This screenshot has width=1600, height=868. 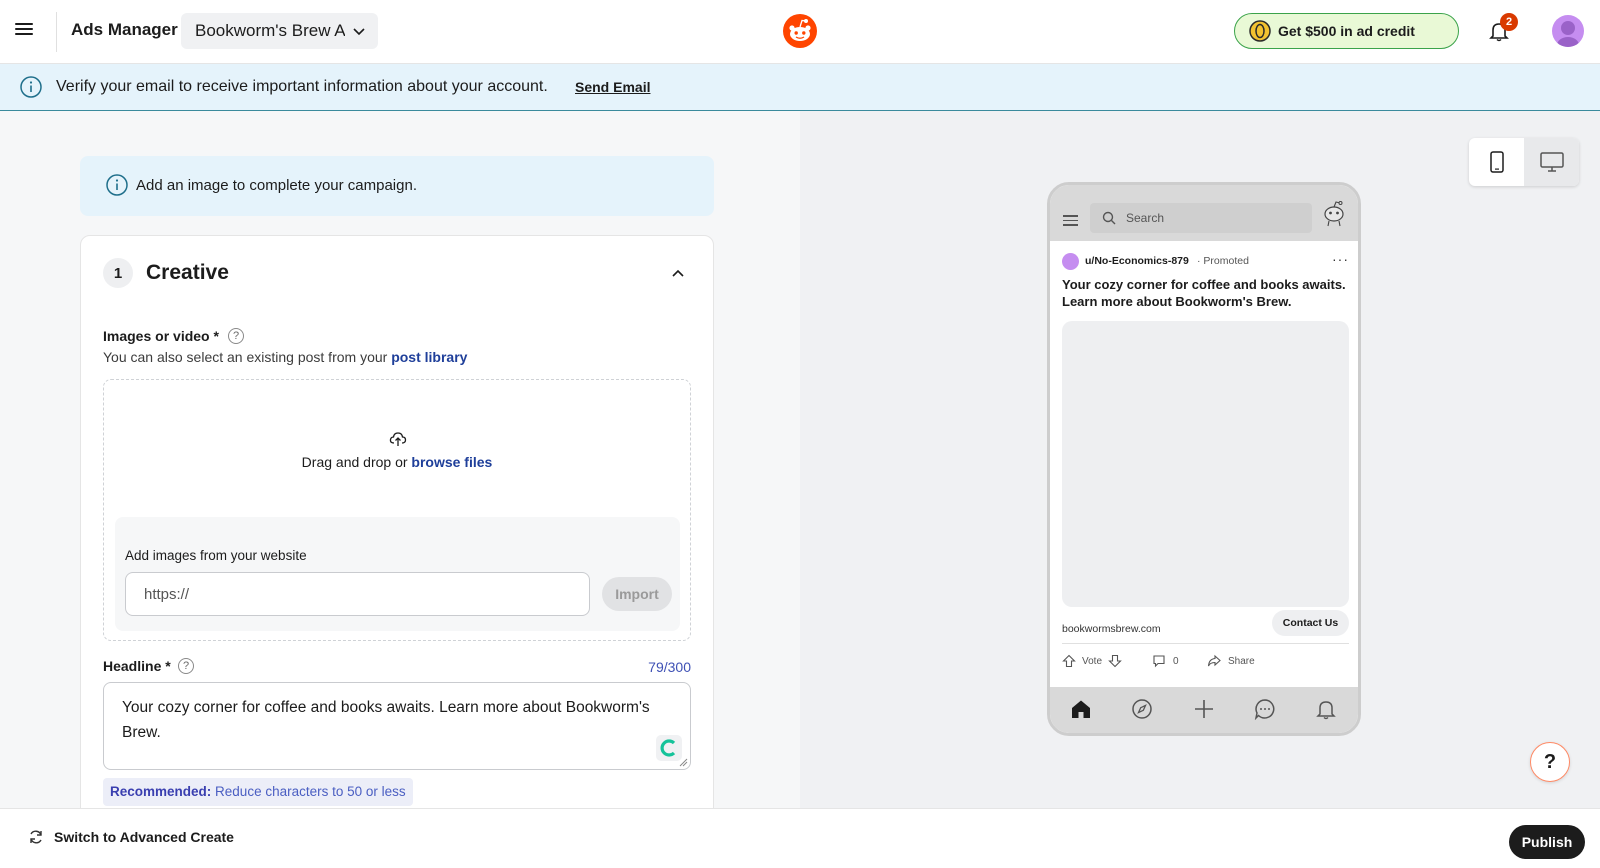 What do you see at coordinates (310, 791) in the screenshot?
I see `recommendation-text: Reduce characters to 50 or less` at bounding box center [310, 791].